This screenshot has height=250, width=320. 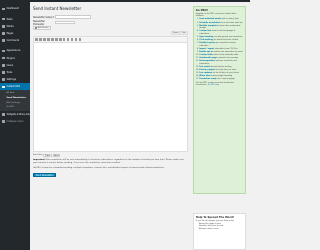 What do you see at coordinates (208, 79) in the screenshot?
I see `pro-feature-title: Translation ready` at bounding box center [208, 79].